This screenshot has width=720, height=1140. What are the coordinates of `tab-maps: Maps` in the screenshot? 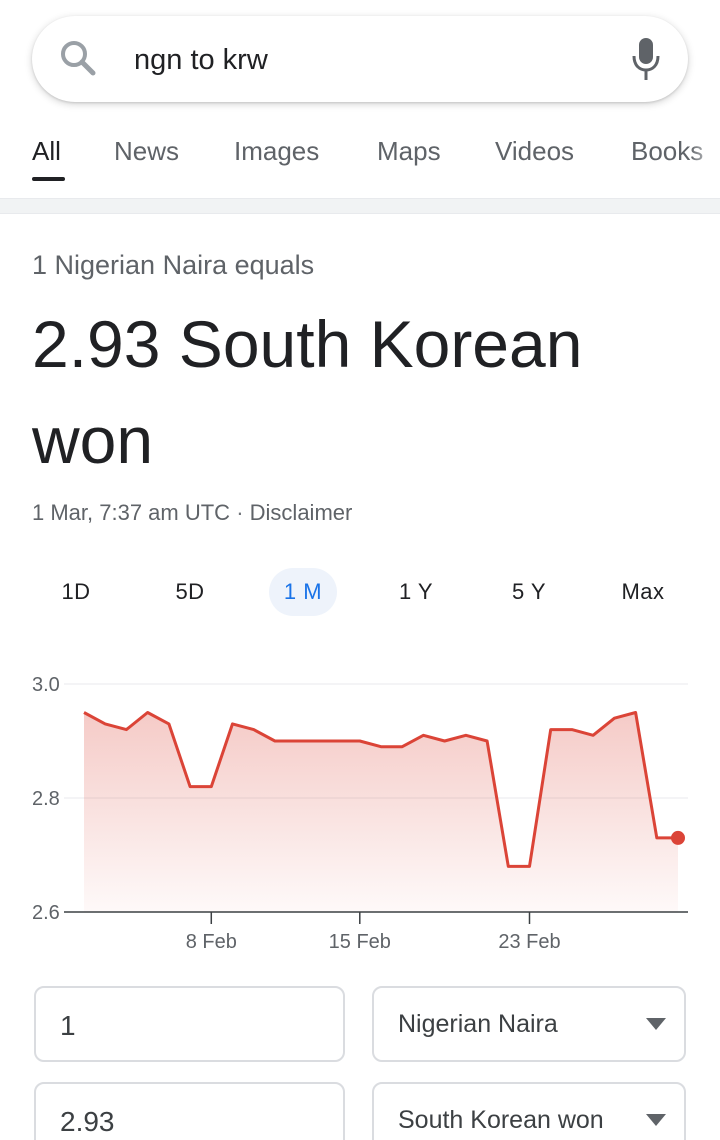 It's located at (409, 151).